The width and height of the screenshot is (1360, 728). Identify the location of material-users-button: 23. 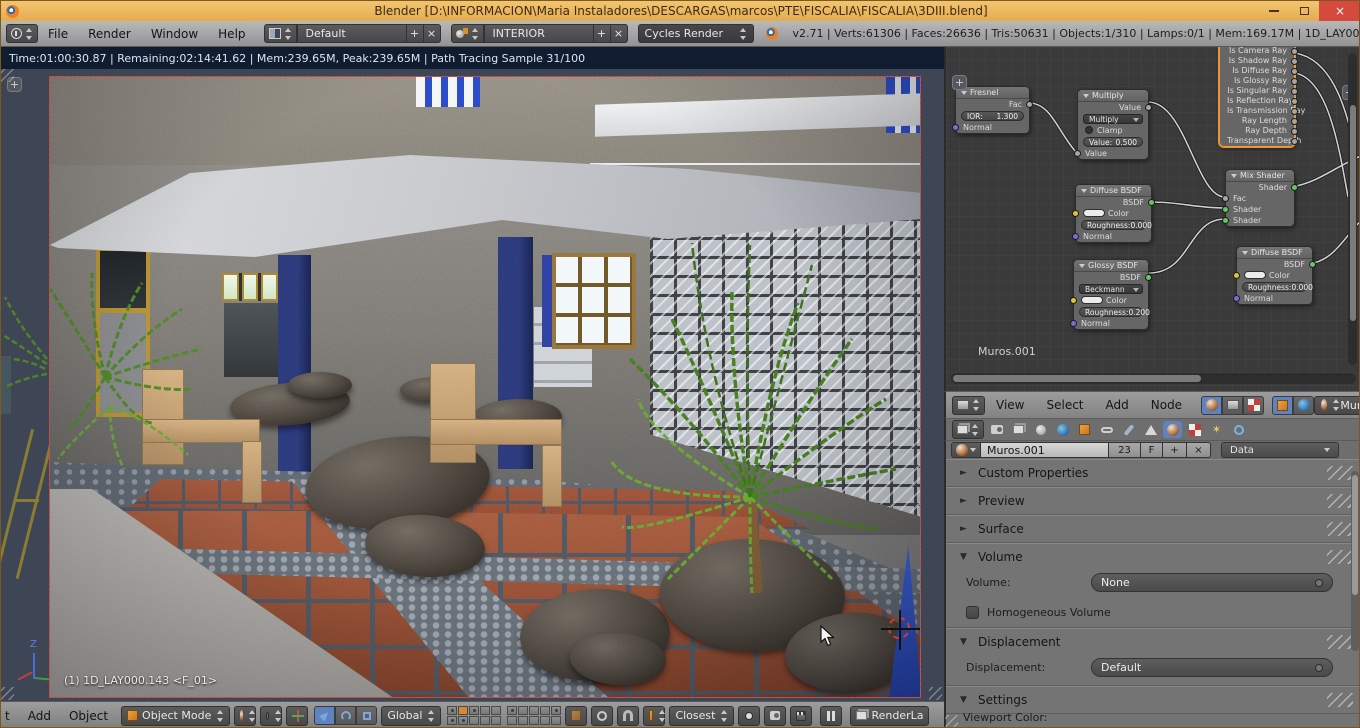
(1125, 450).